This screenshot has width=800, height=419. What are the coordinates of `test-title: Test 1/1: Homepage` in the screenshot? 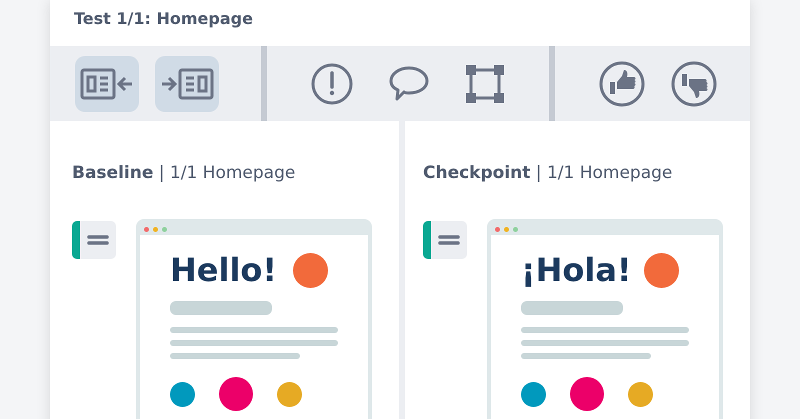 It's located at (163, 19).